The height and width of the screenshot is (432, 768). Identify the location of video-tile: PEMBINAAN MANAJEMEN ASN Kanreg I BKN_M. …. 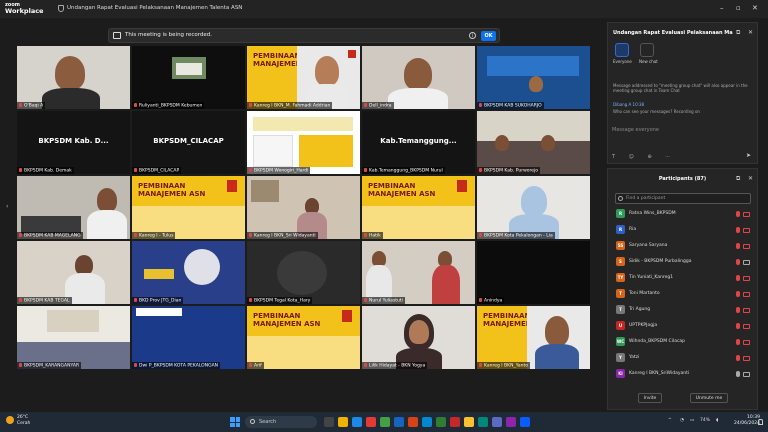
(303, 77).